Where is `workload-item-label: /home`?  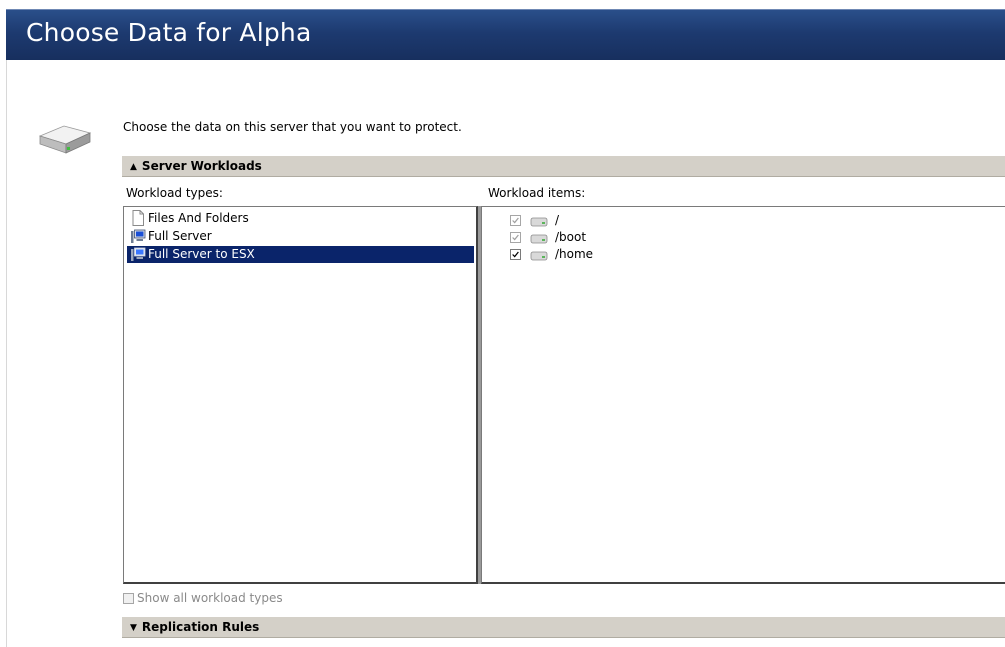
workload-item-label: /home is located at coordinates (574, 254).